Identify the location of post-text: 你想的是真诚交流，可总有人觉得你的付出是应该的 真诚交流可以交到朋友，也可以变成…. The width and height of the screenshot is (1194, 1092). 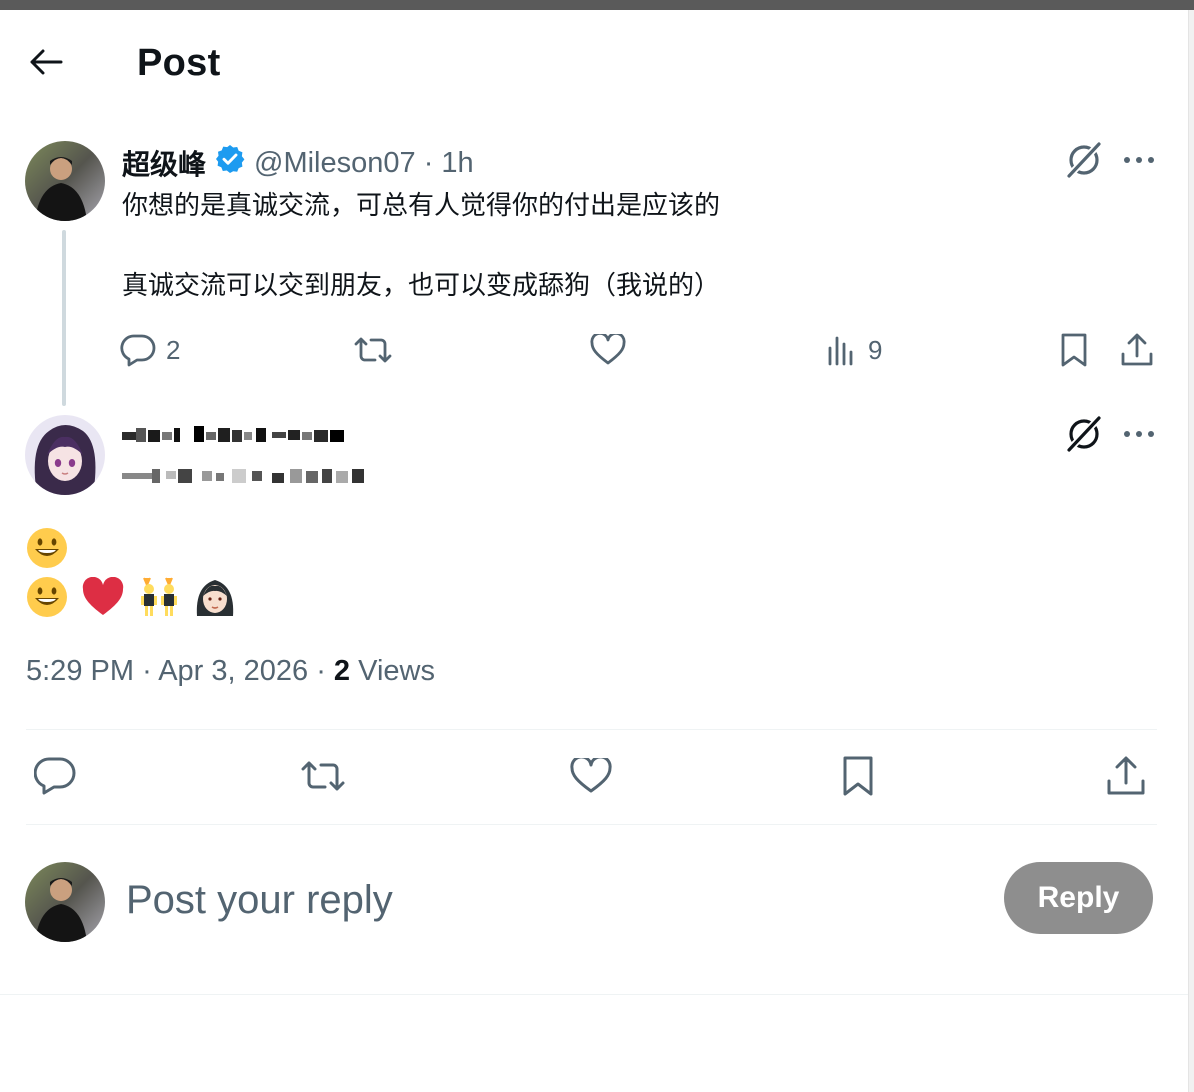
(421, 246).